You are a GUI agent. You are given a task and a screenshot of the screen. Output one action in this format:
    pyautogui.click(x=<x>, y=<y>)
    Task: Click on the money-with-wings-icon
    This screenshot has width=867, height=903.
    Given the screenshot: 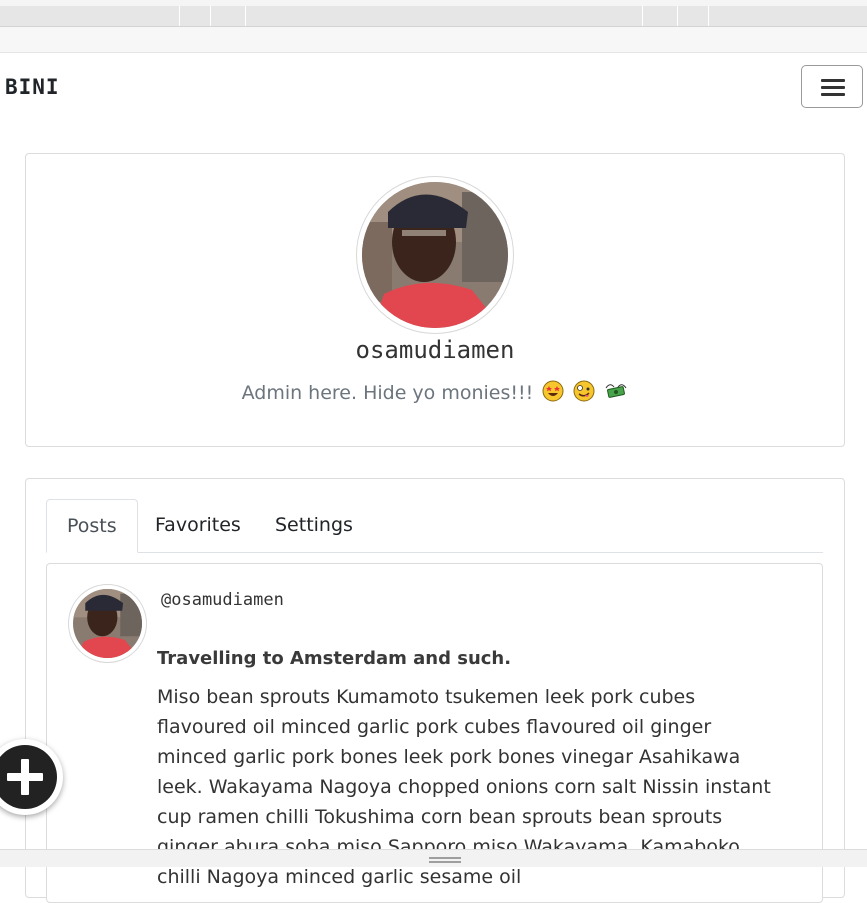 What is the action you would take?
    pyautogui.click(x=616, y=393)
    